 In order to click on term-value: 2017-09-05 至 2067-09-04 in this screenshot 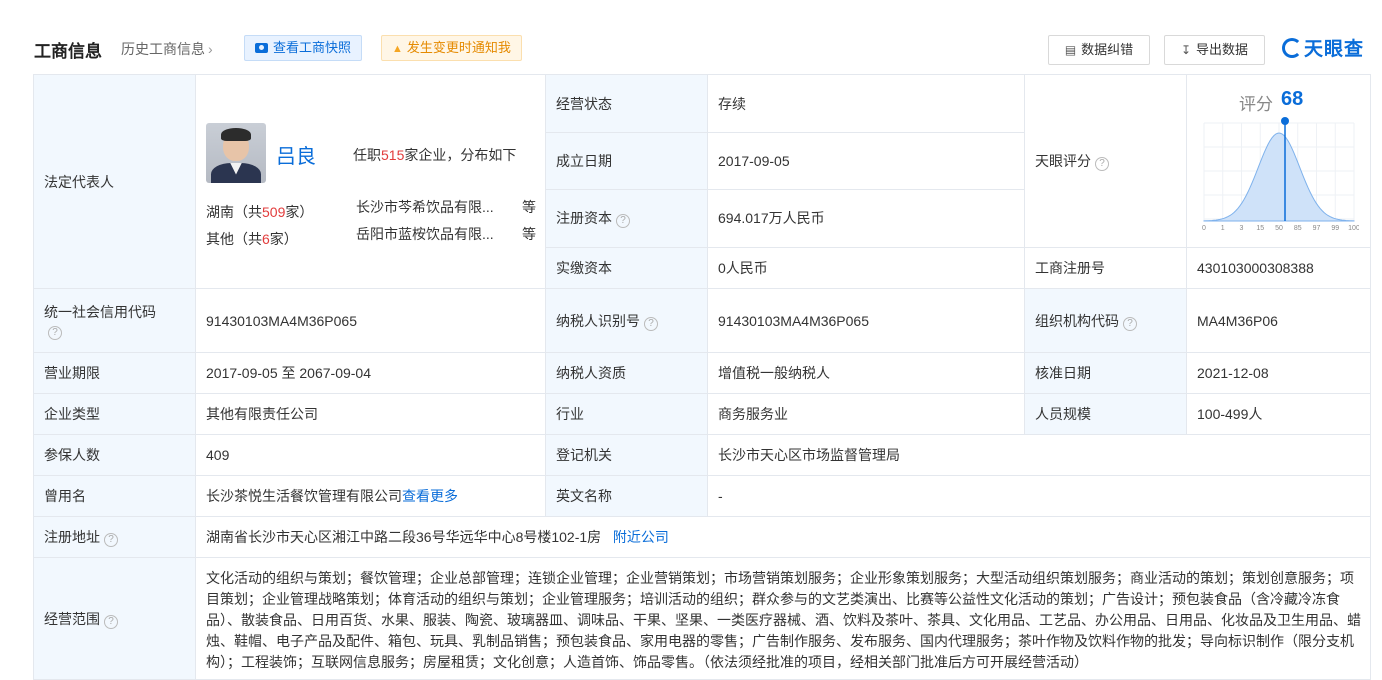, I will do `click(370, 373)`.